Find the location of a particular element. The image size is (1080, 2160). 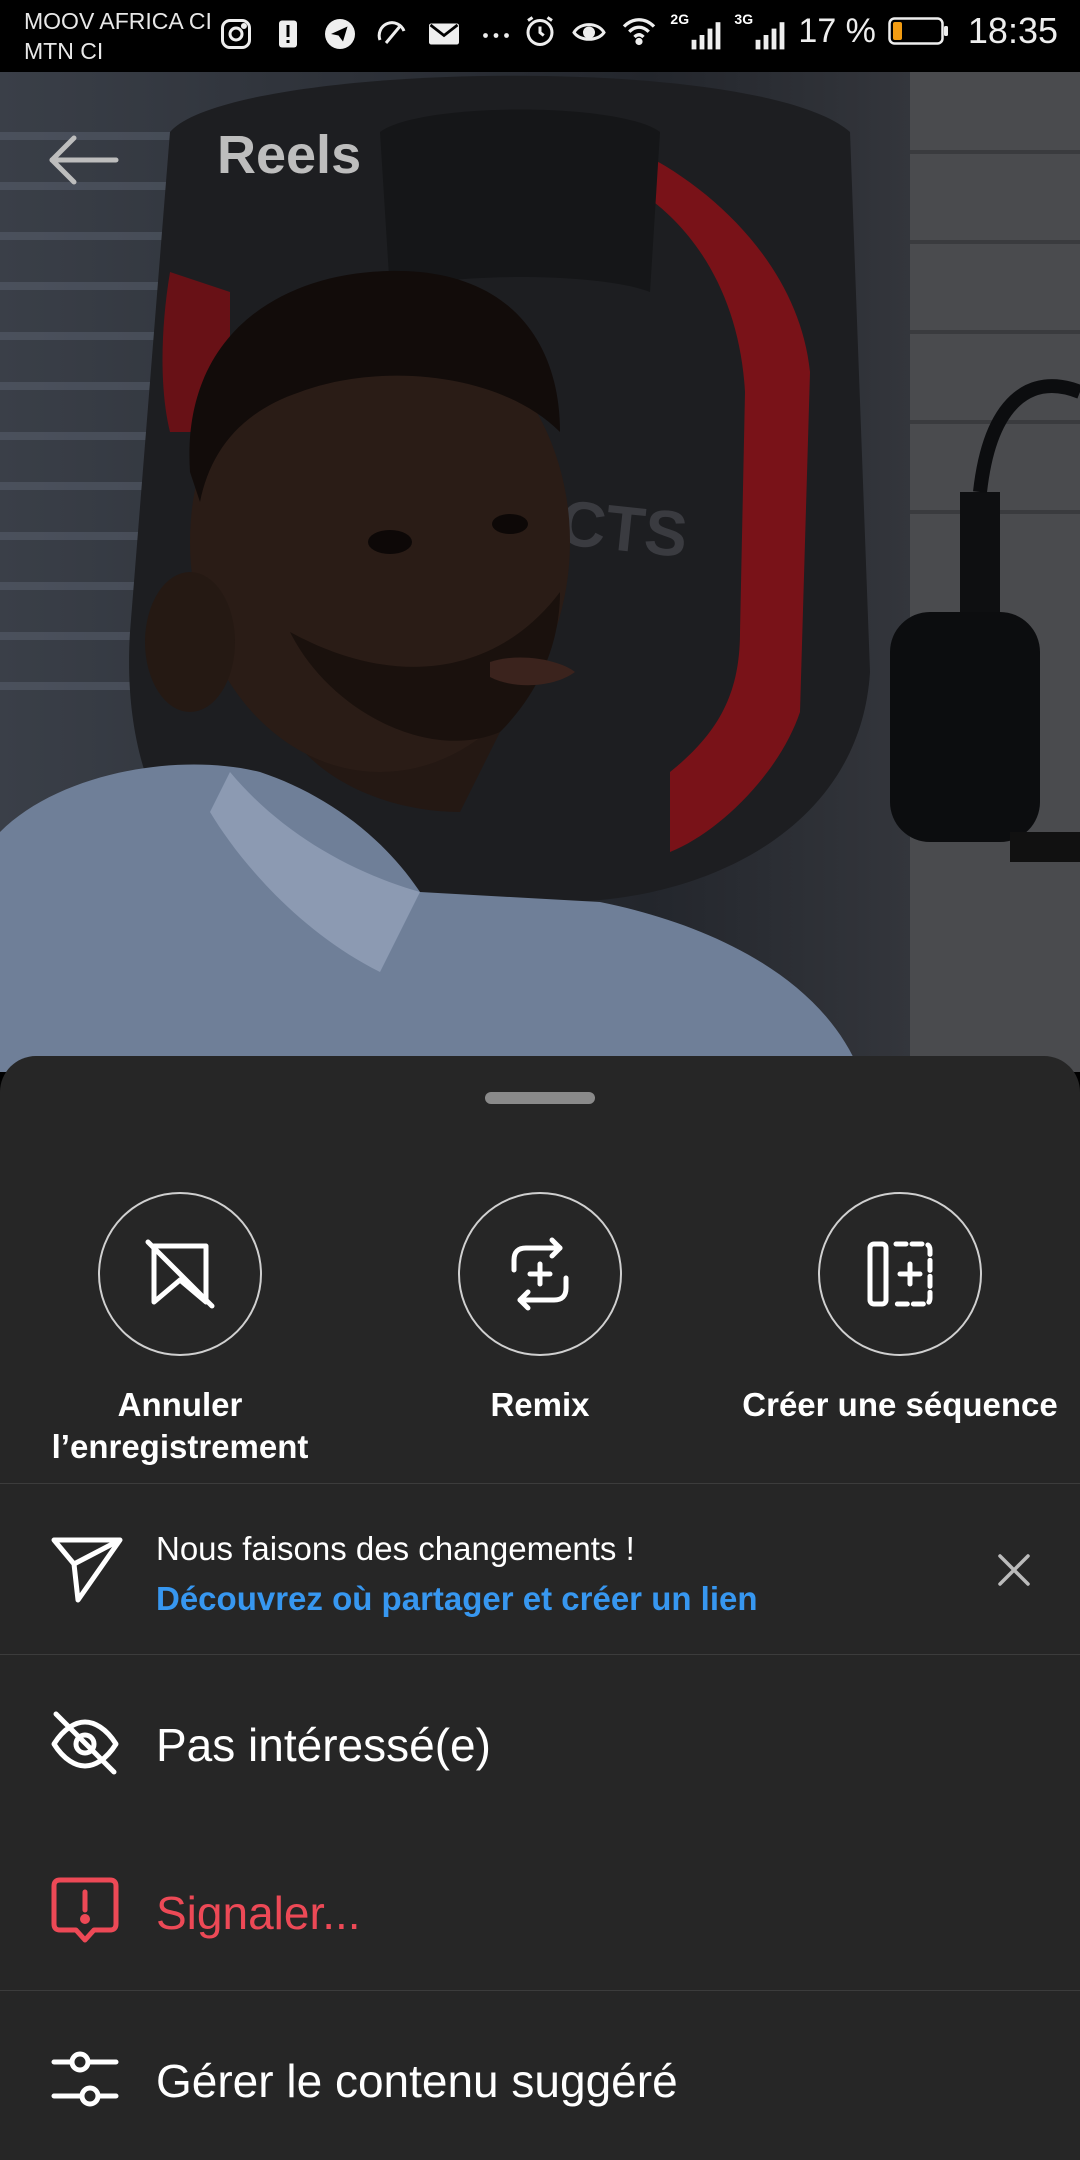

create-sequence-button is located at coordinates (900, 1274).